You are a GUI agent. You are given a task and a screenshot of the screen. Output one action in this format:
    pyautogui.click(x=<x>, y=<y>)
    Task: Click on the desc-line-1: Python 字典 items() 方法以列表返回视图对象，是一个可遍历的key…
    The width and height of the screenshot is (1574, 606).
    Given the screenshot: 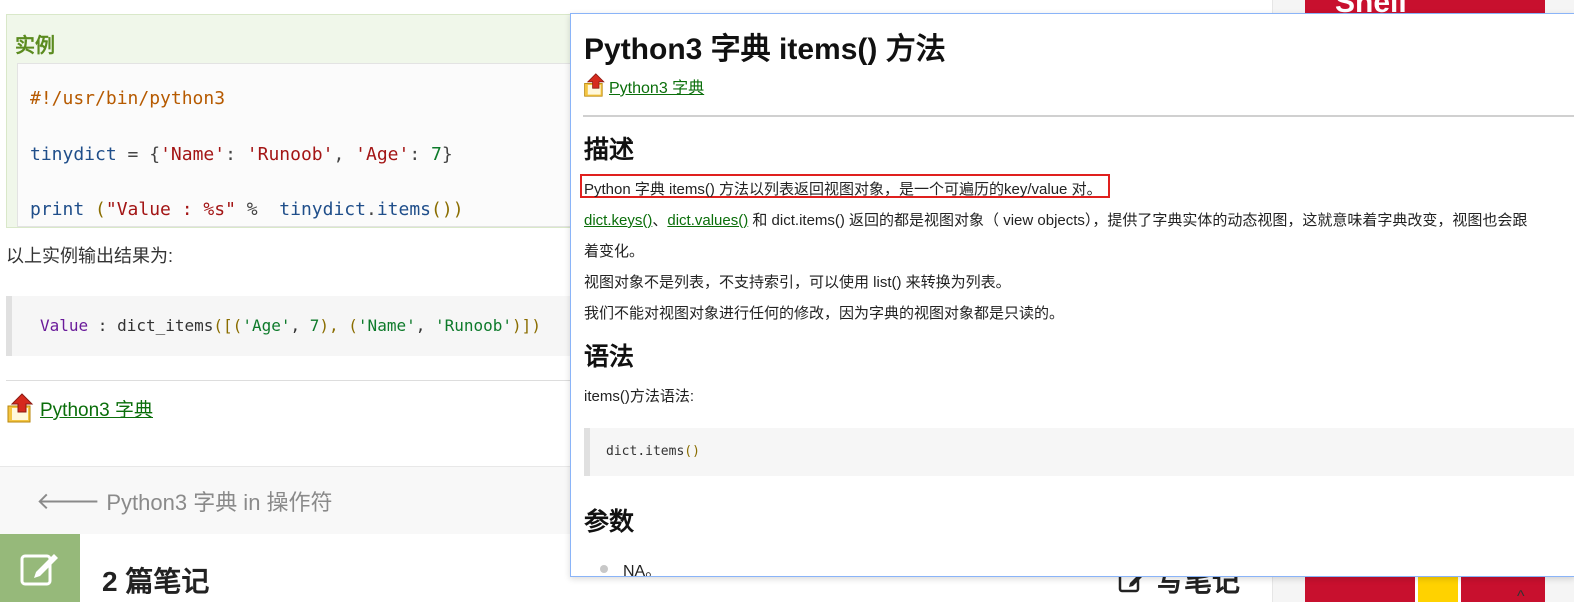 What is the action you would take?
    pyautogui.click(x=843, y=189)
    